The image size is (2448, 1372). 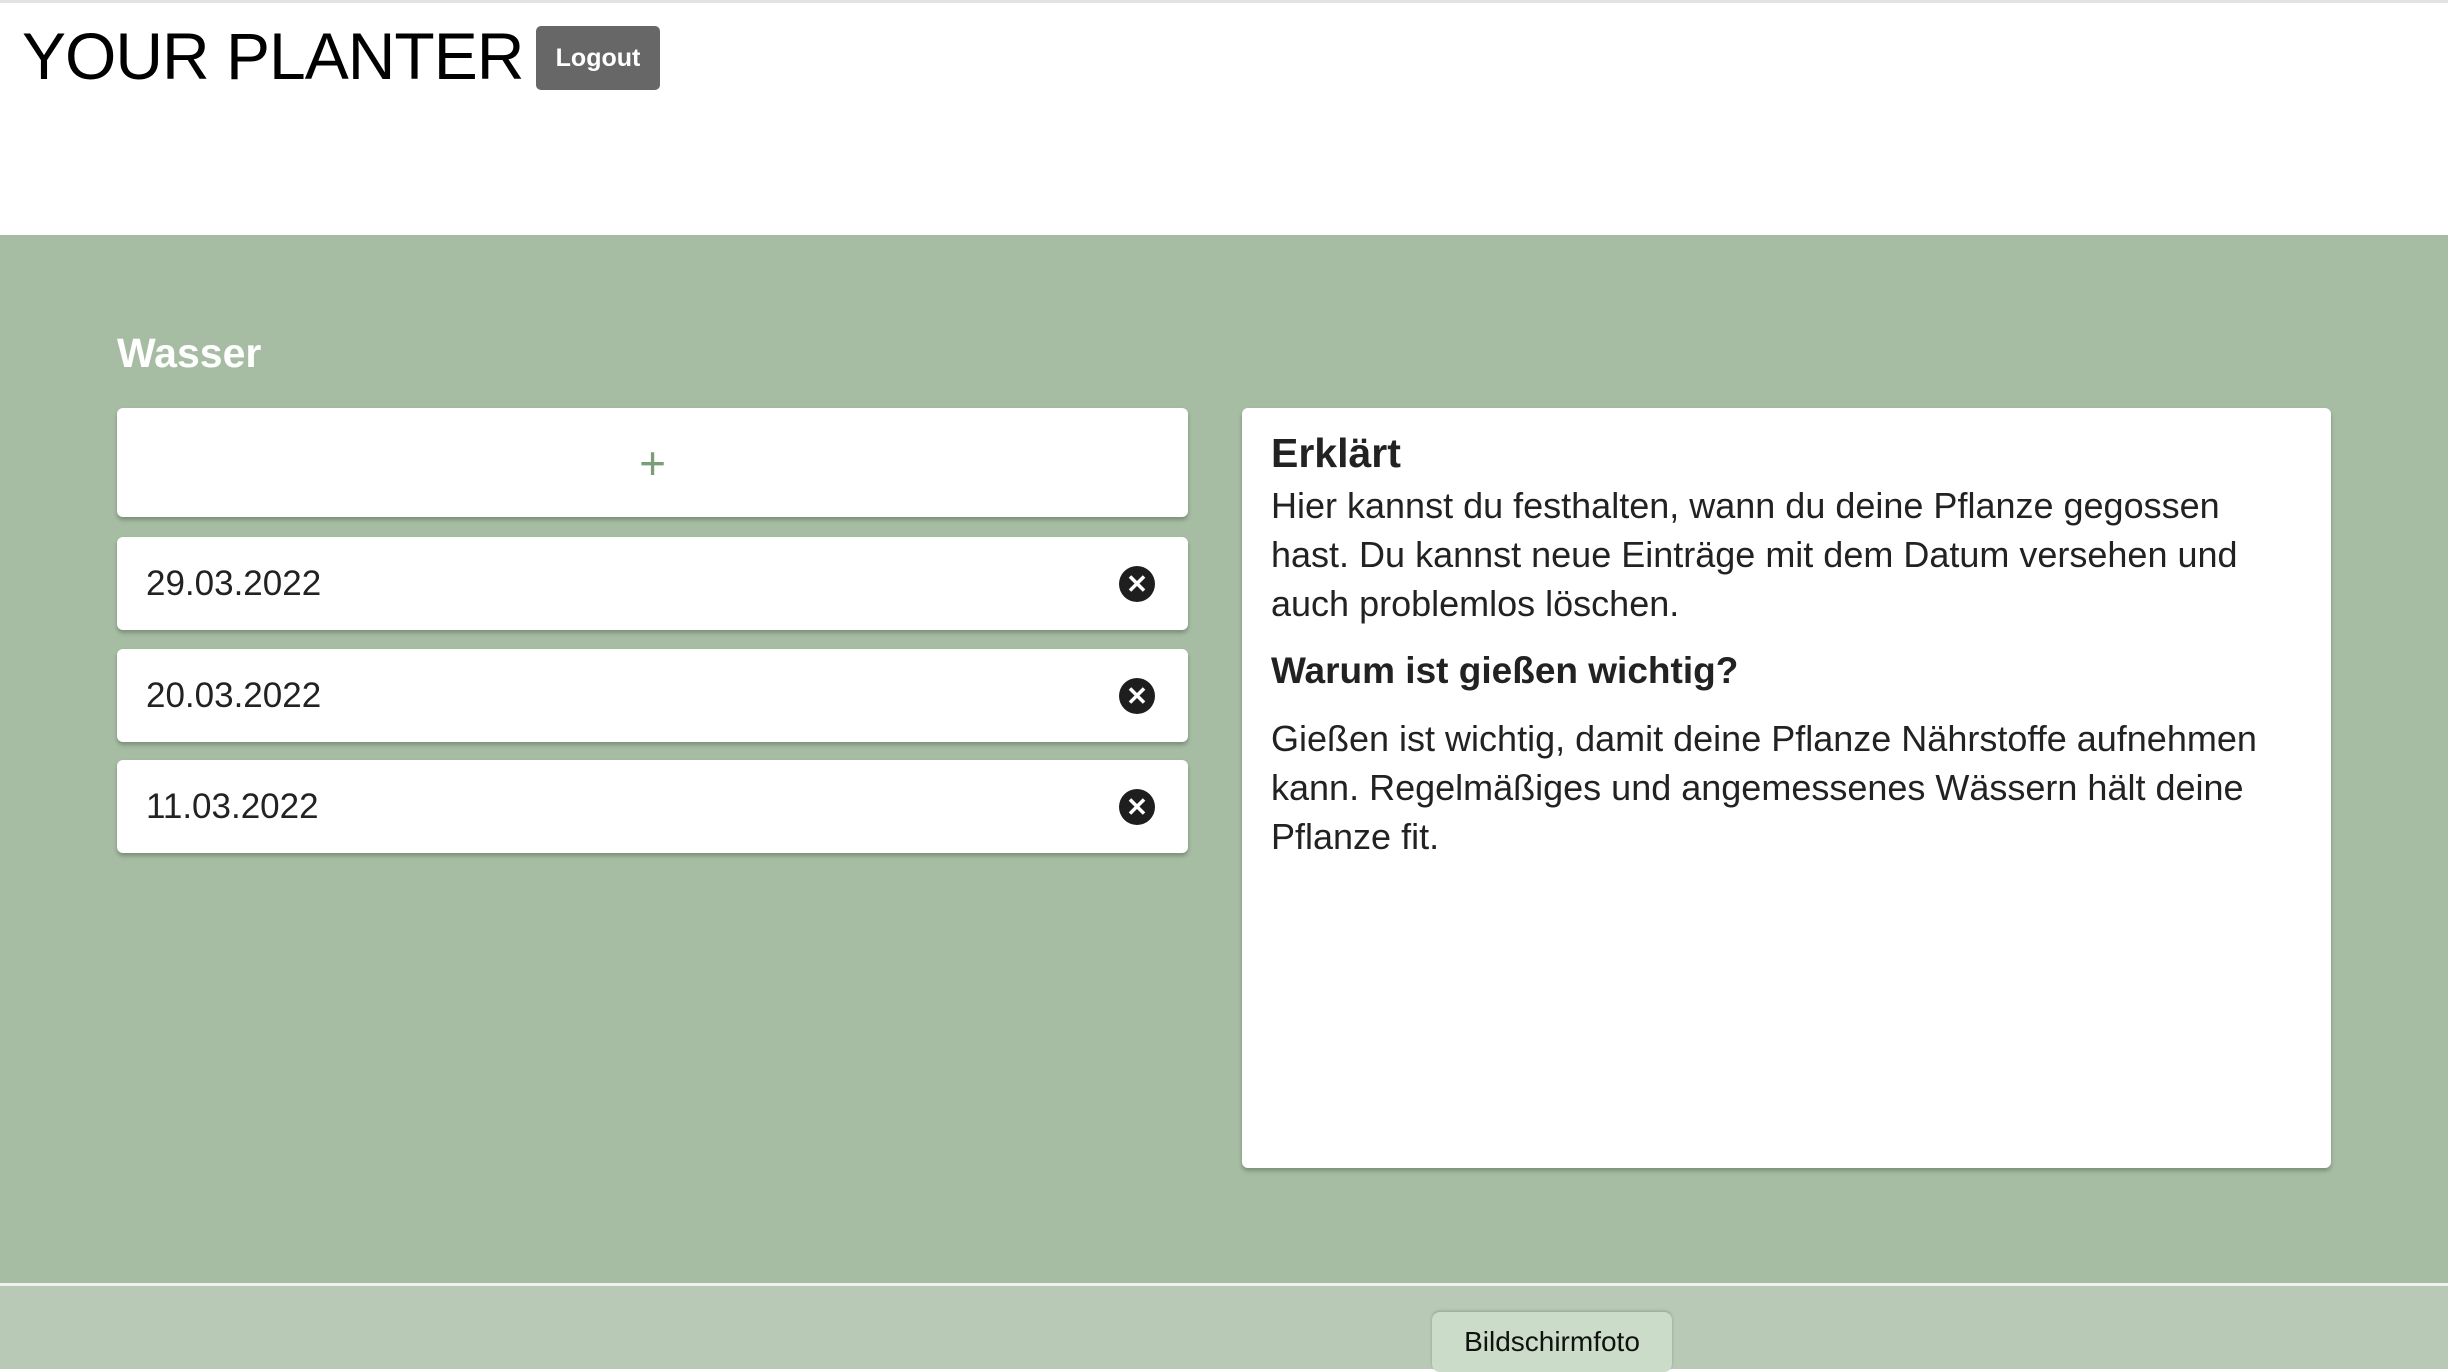 What do you see at coordinates (189, 353) in the screenshot?
I see `section-title: Wasser` at bounding box center [189, 353].